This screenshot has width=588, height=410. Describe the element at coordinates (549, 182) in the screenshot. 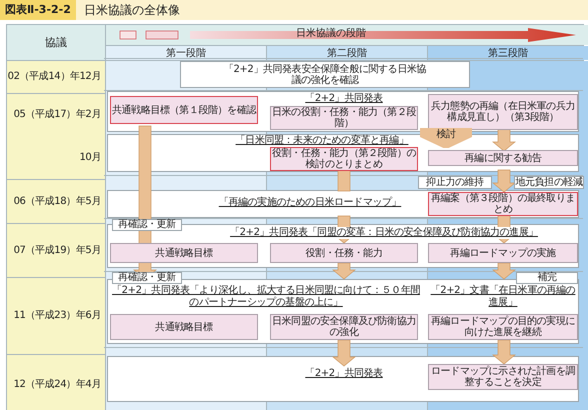

I see `note-tag: 地元負担の軽減` at that location.